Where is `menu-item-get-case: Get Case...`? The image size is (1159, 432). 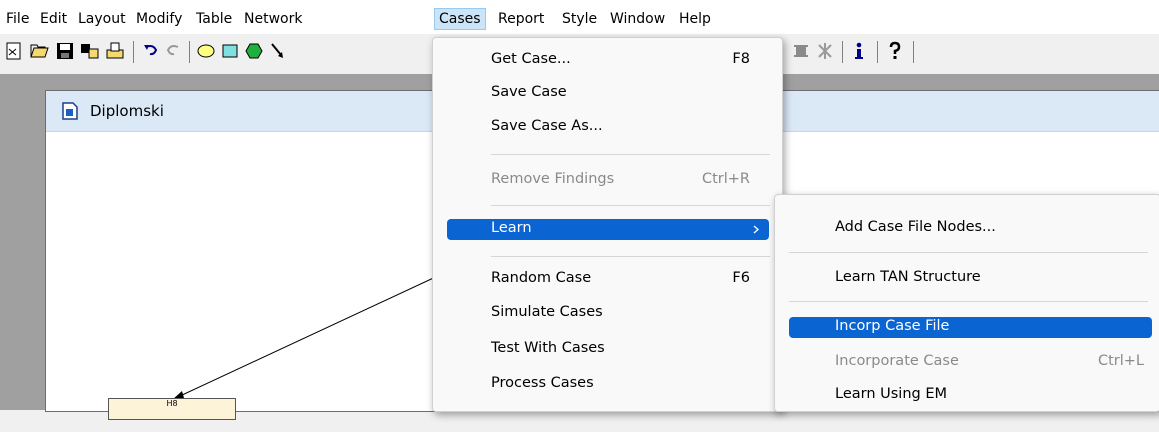 menu-item-get-case: Get Case... is located at coordinates (531, 59).